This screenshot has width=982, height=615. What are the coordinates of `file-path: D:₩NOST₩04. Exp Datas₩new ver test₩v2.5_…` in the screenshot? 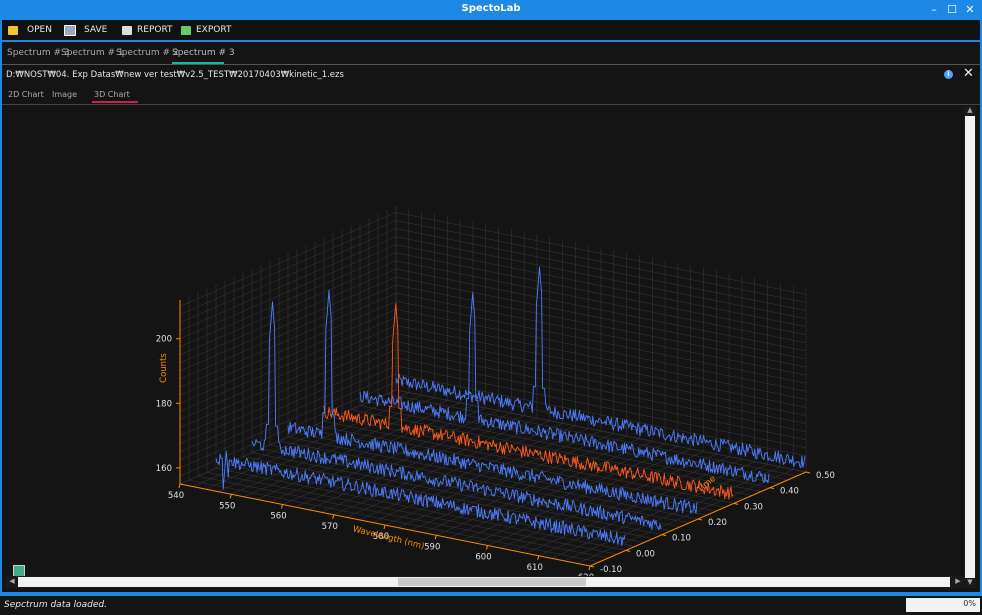 It's located at (175, 75).